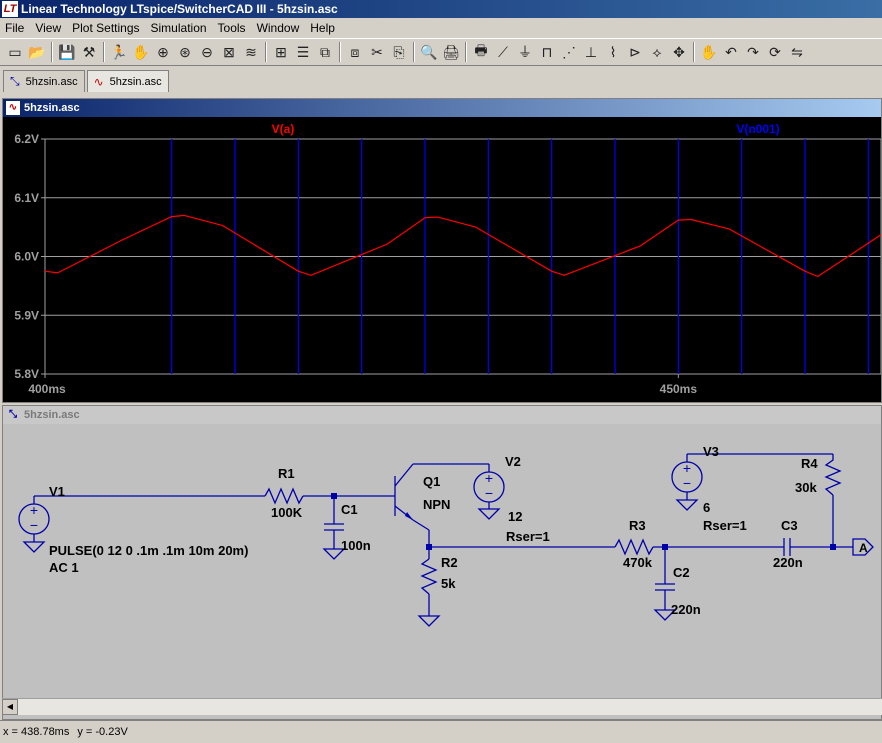 The image size is (882, 743). I want to click on print-icon: 🖶, so click(481, 52).